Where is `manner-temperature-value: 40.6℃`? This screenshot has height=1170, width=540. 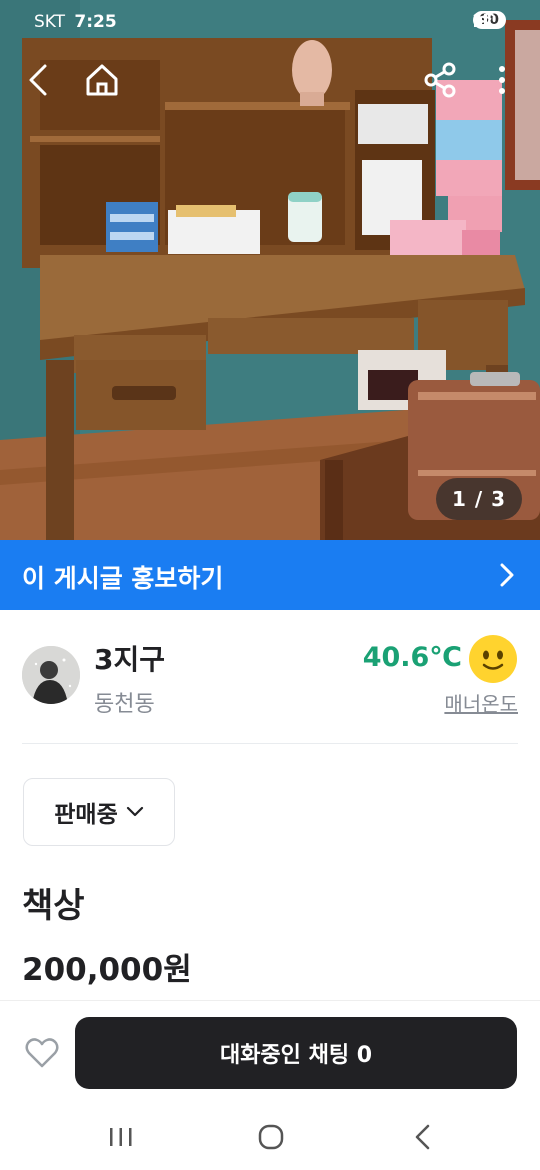
manner-temperature-value: 40.6℃ is located at coordinates (412, 657).